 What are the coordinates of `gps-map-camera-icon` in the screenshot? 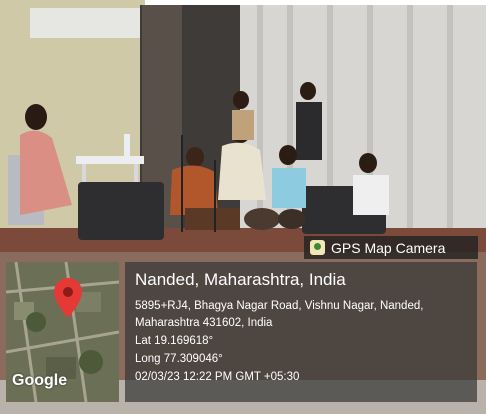 It's located at (317, 247).